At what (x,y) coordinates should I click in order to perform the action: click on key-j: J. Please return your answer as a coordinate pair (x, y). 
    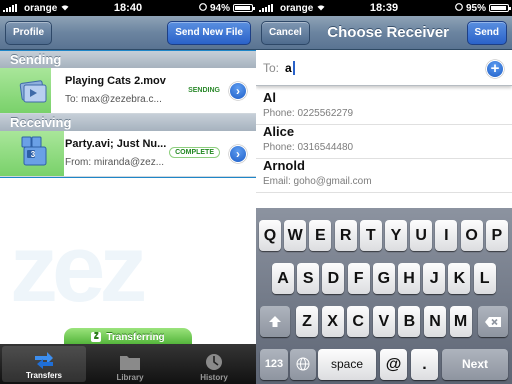
    Looking at the image, I should click on (434, 278).